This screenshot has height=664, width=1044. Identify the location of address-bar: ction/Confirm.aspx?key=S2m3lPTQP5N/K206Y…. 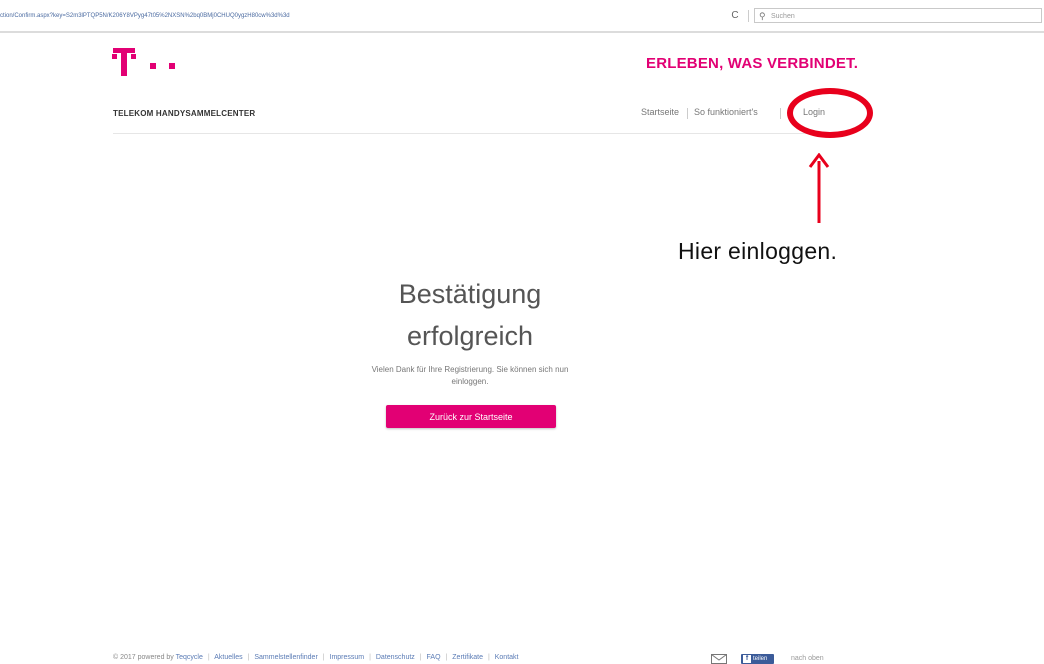
(360, 16).